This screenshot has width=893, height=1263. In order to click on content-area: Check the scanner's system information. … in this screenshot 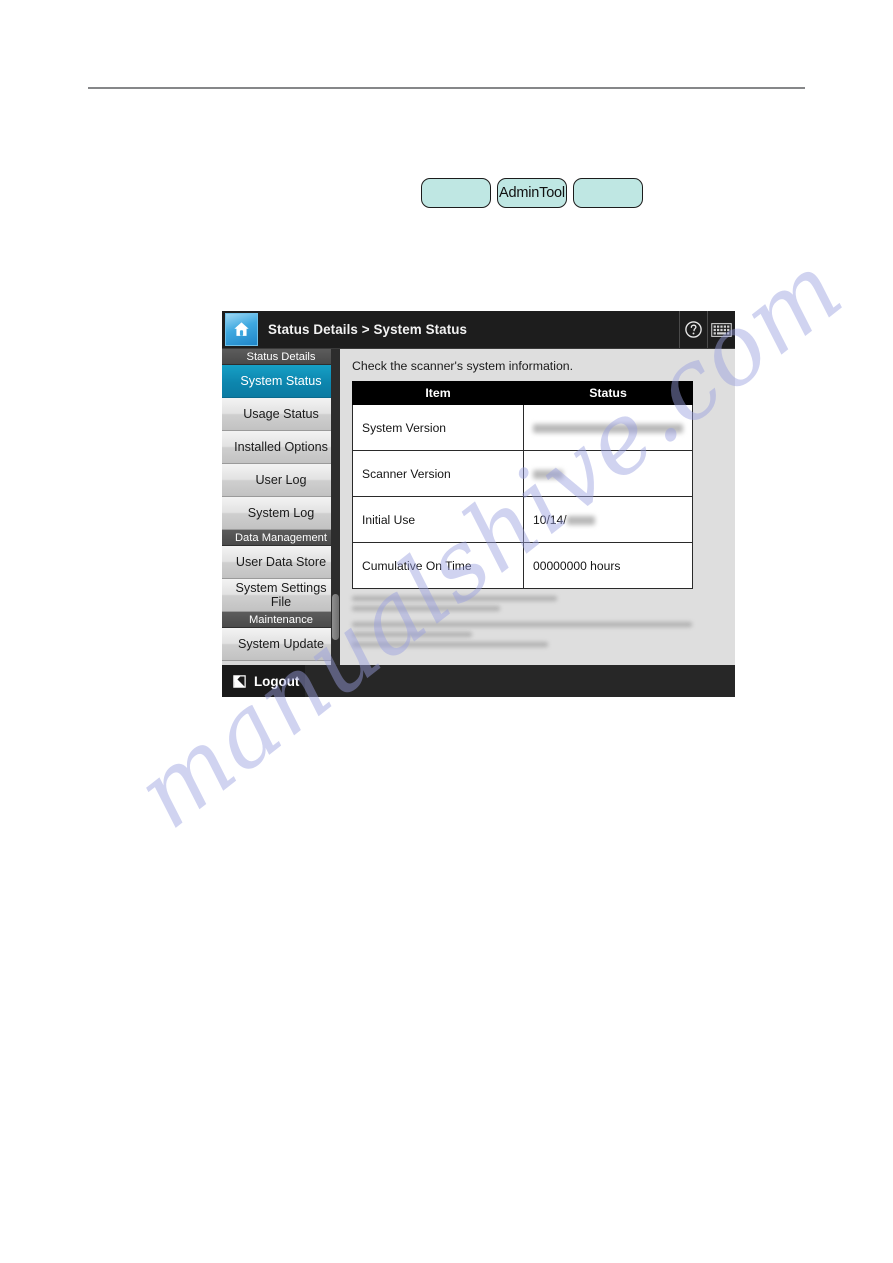, I will do `click(537, 507)`.